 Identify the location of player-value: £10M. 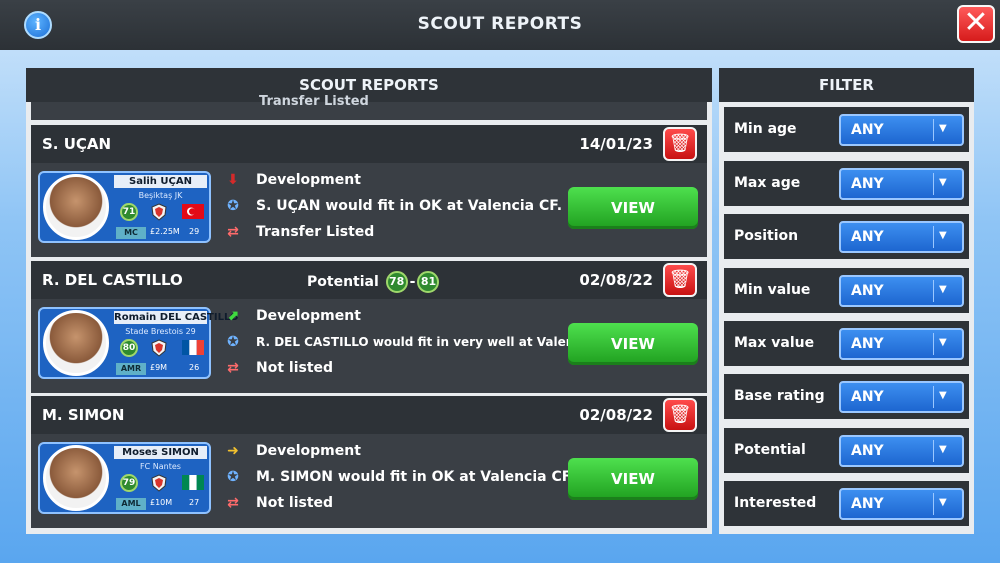
(161, 502).